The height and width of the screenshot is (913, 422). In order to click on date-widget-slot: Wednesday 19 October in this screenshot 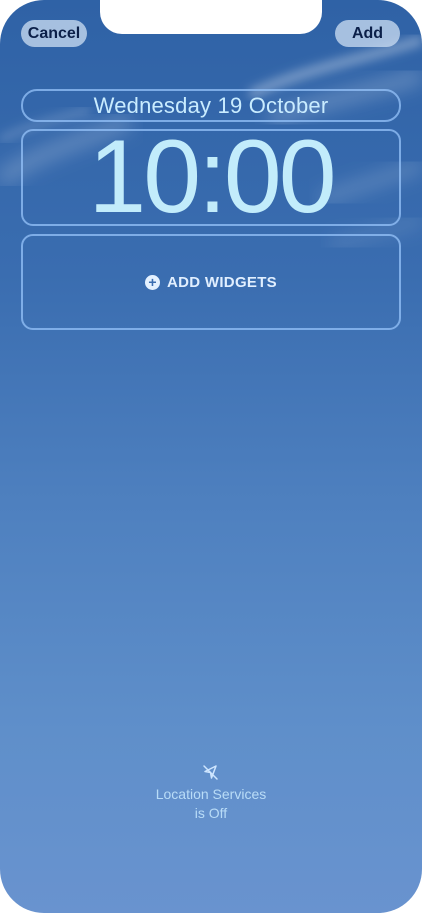, I will do `click(211, 105)`.